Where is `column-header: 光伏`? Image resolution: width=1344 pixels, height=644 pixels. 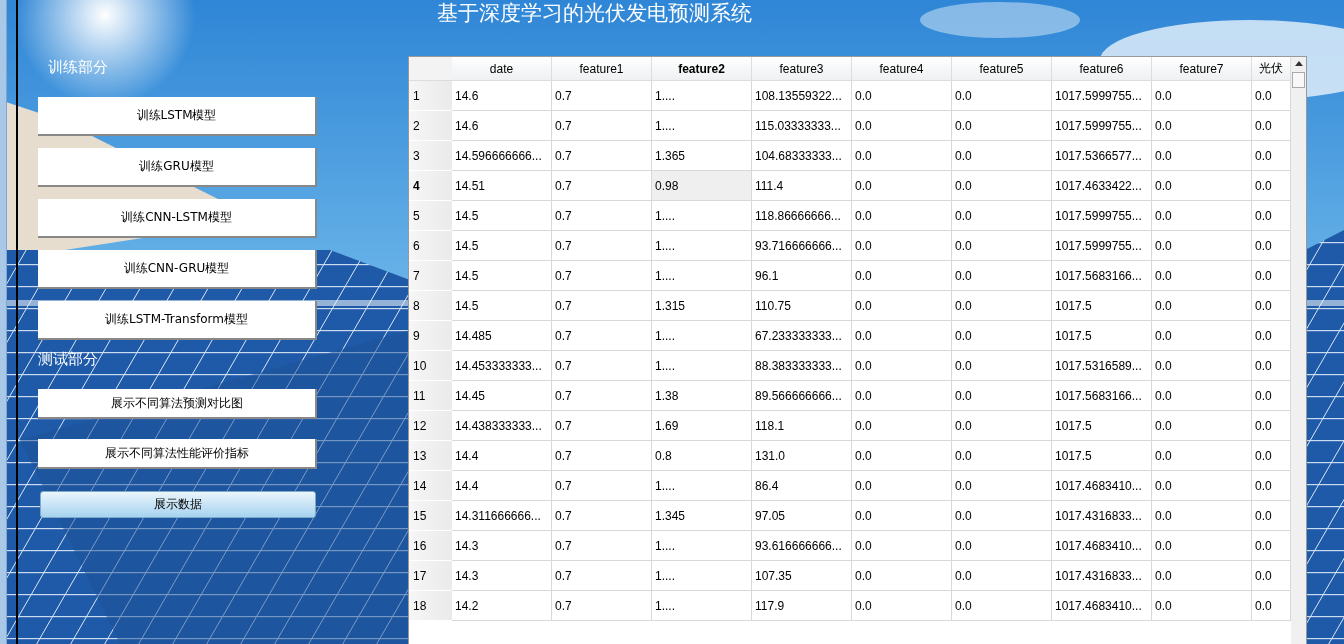 column-header: 光伏 is located at coordinates (1271, 69).